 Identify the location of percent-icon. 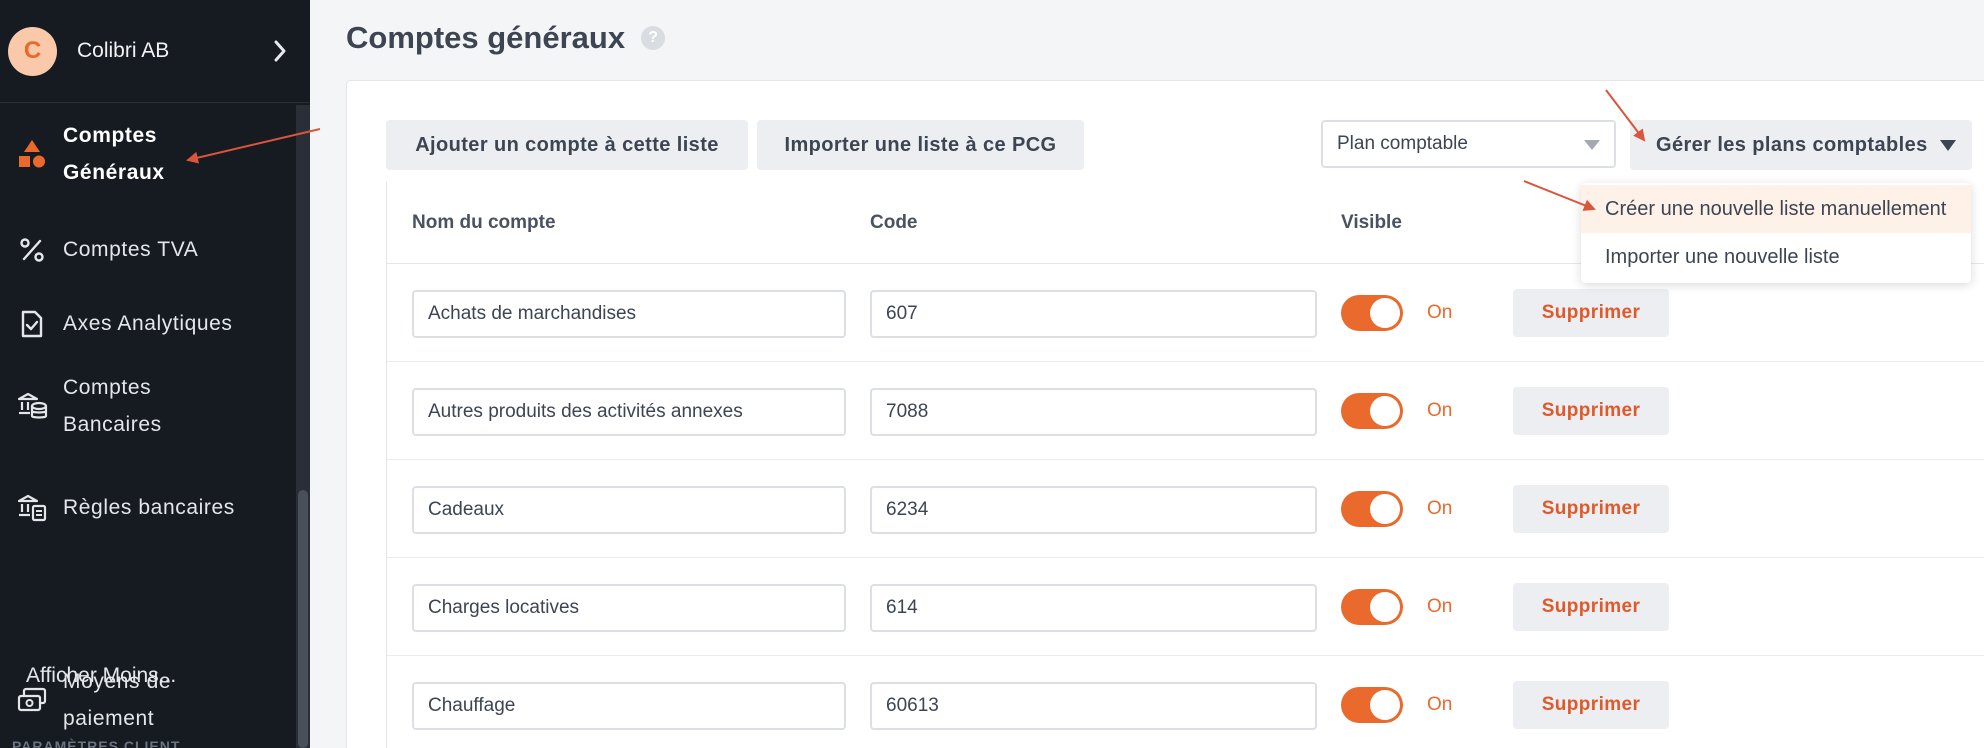
(31, 250).